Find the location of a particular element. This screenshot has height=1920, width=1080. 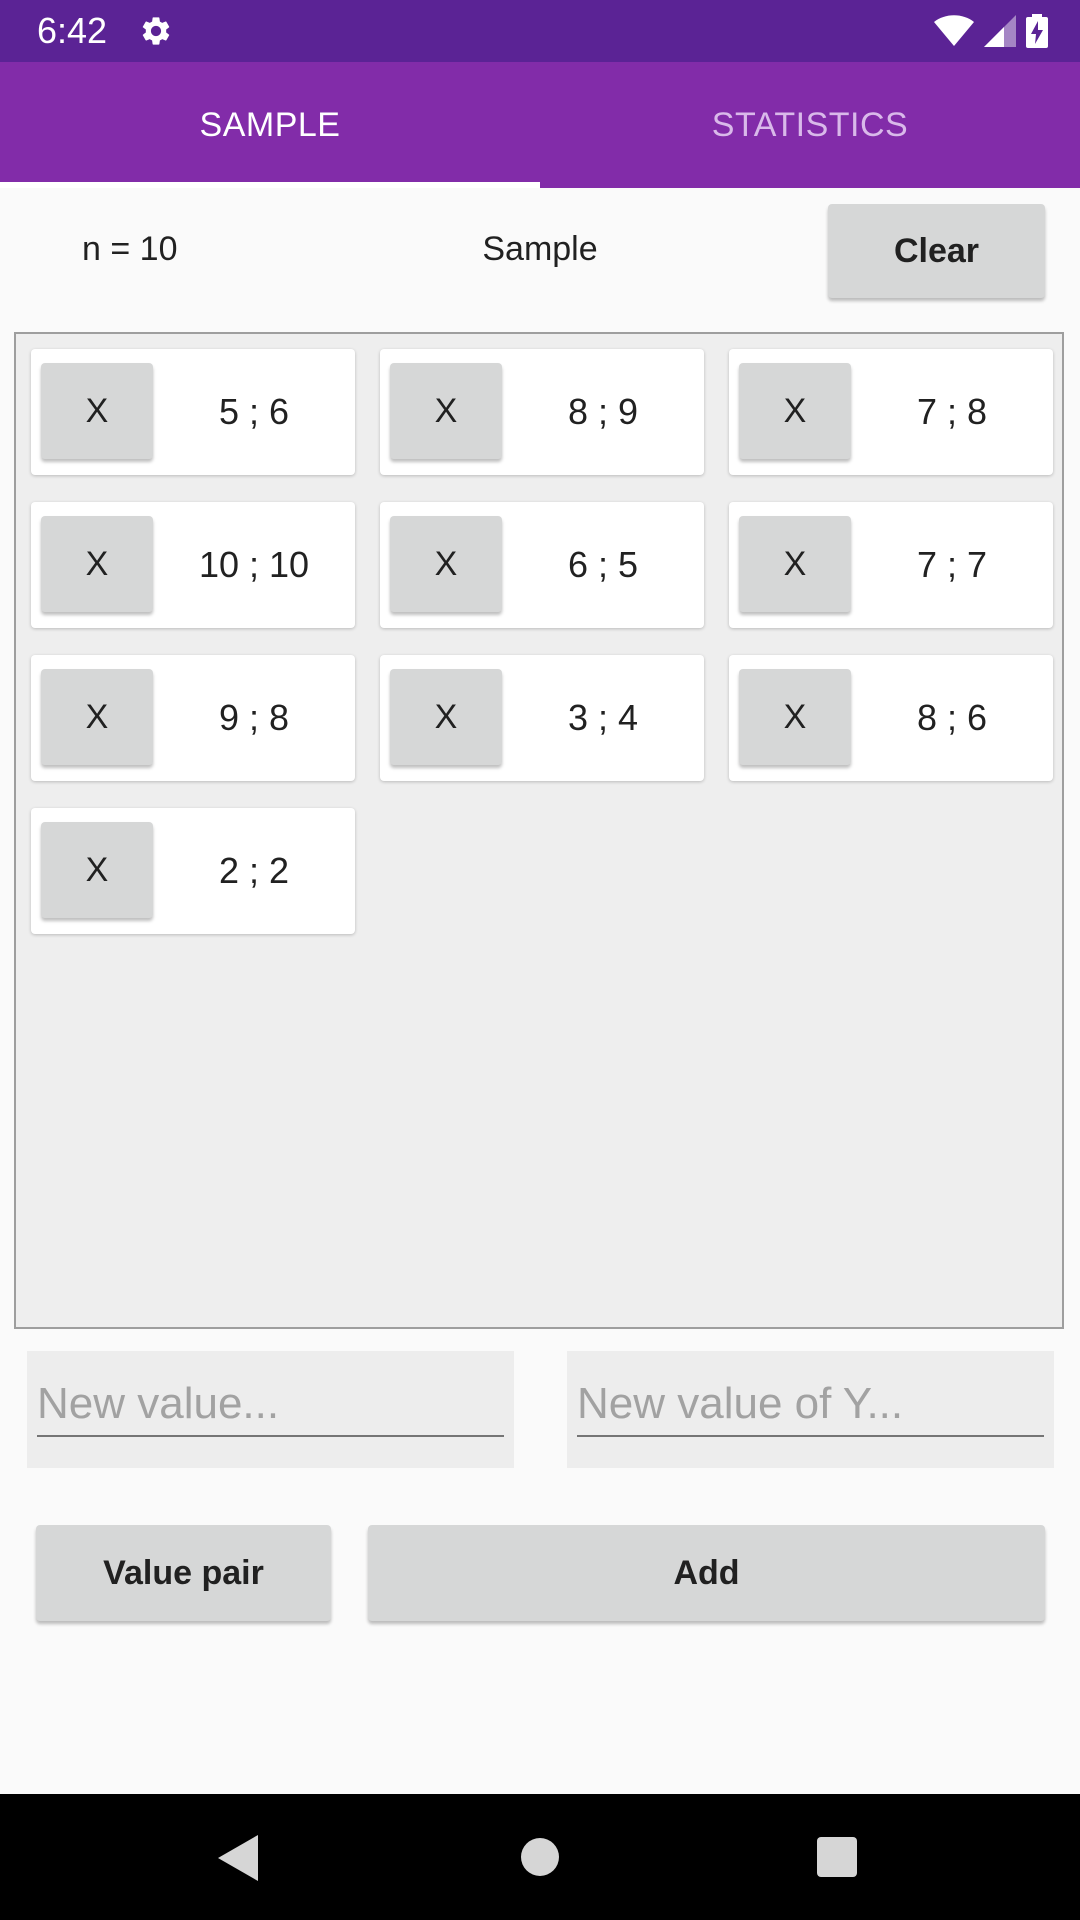

tab-statistics-label: STATISTICS is located at coordinates (810, 124).